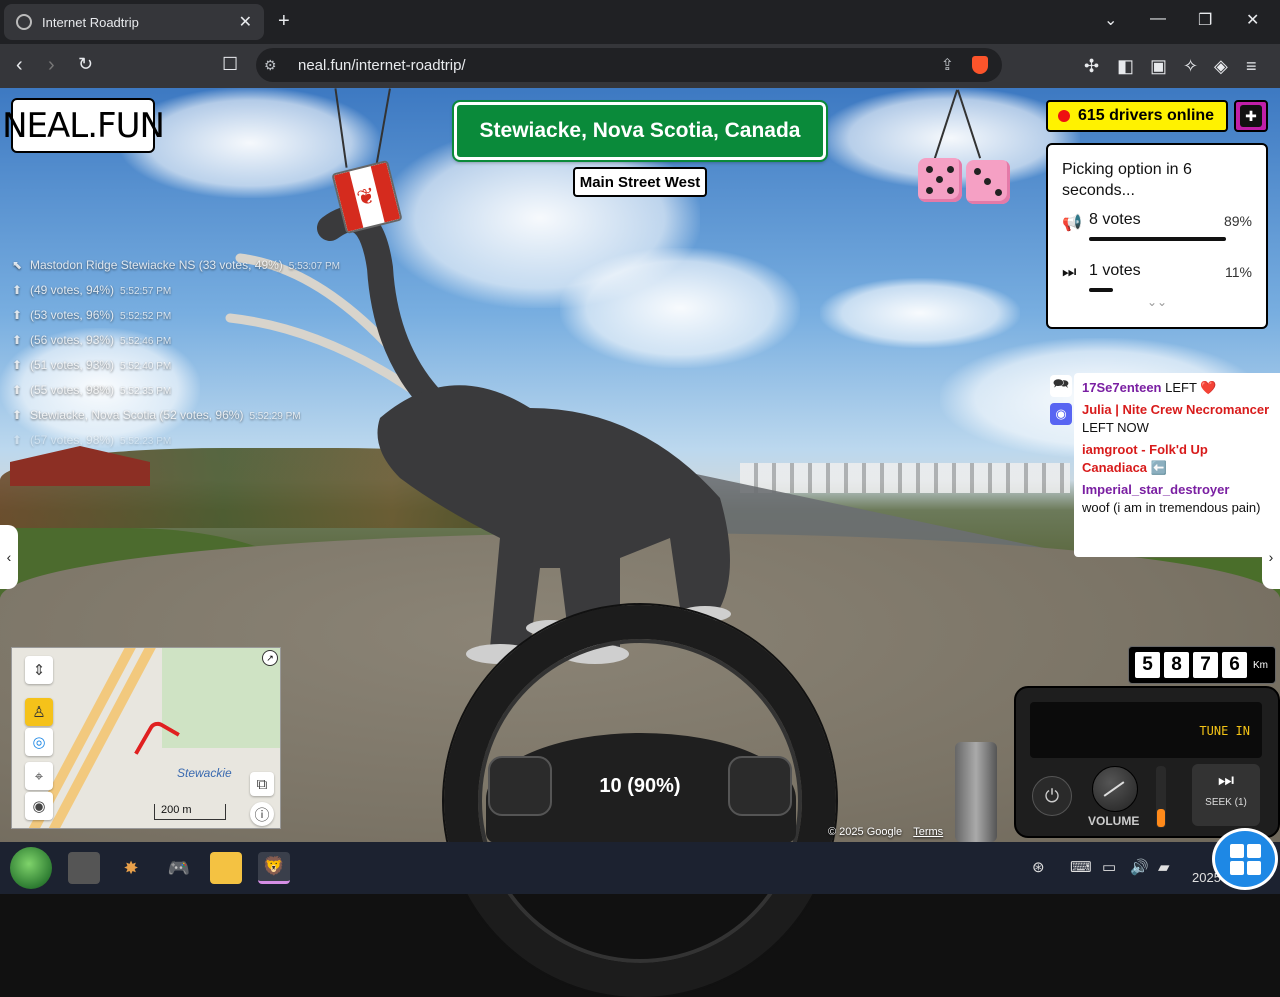  I want to click on forward-icon: ›, so click(51, 65).